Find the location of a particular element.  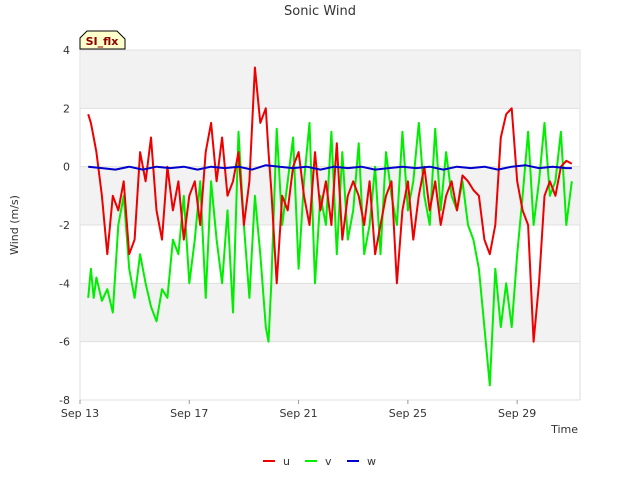

x-axis-label: Time is located at coordinates (564, 429).